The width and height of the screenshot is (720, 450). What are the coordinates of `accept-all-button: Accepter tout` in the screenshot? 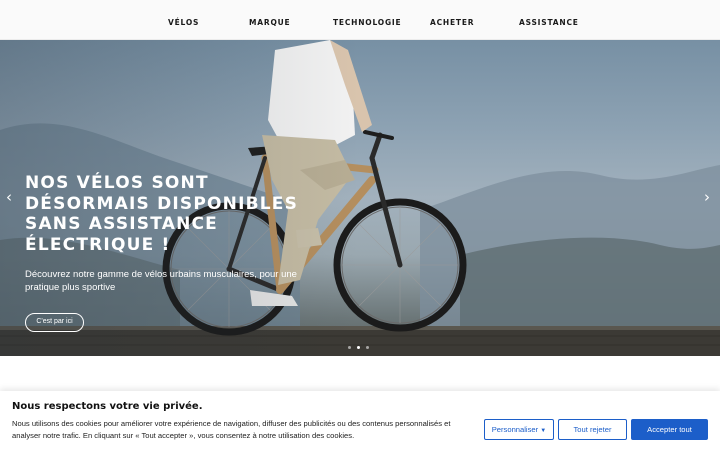 It's located at (669, 429).